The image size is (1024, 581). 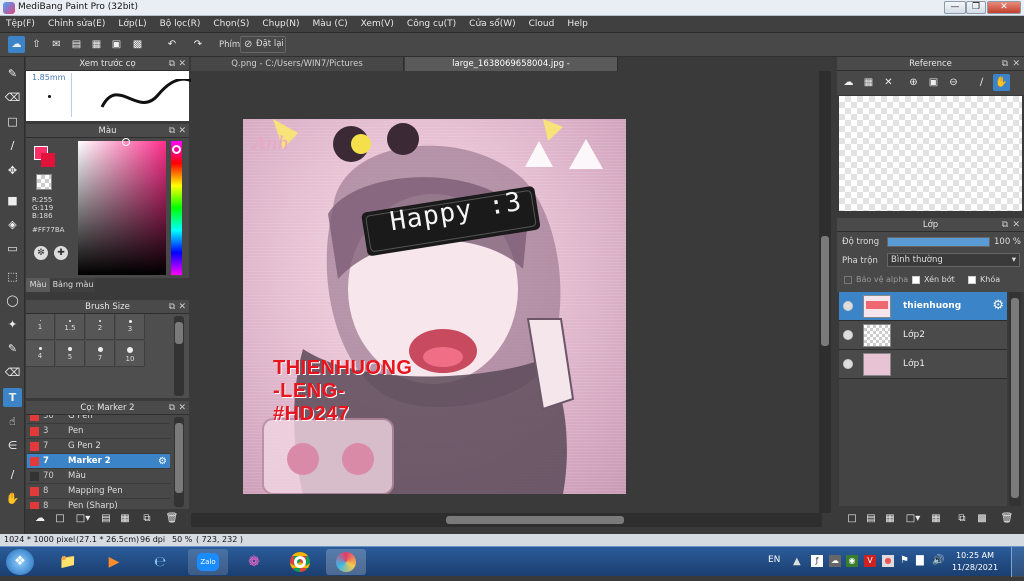 I want to click on menu-view: Xem(V), so click(x=377, y=24).